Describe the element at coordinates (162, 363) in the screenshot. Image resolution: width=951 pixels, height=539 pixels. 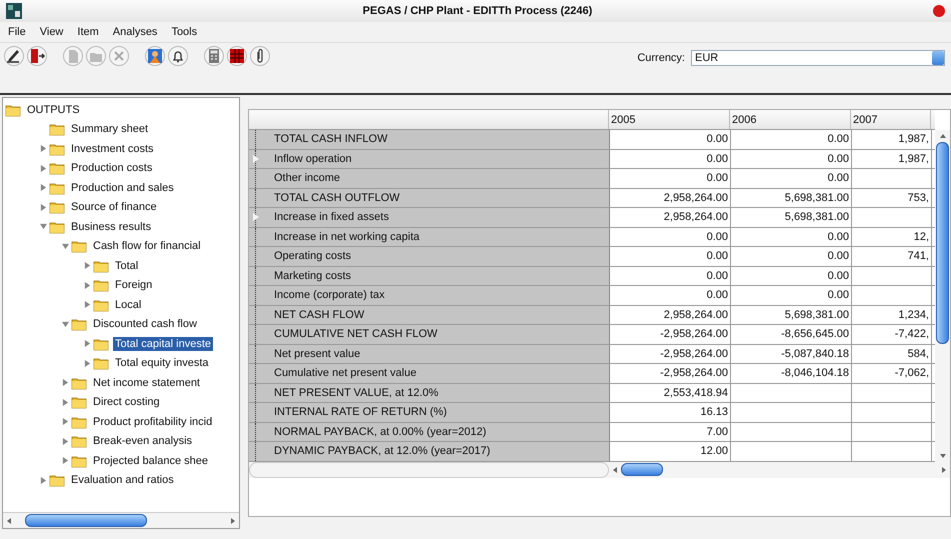
I see `tree-item: Total equity investa` at that location.